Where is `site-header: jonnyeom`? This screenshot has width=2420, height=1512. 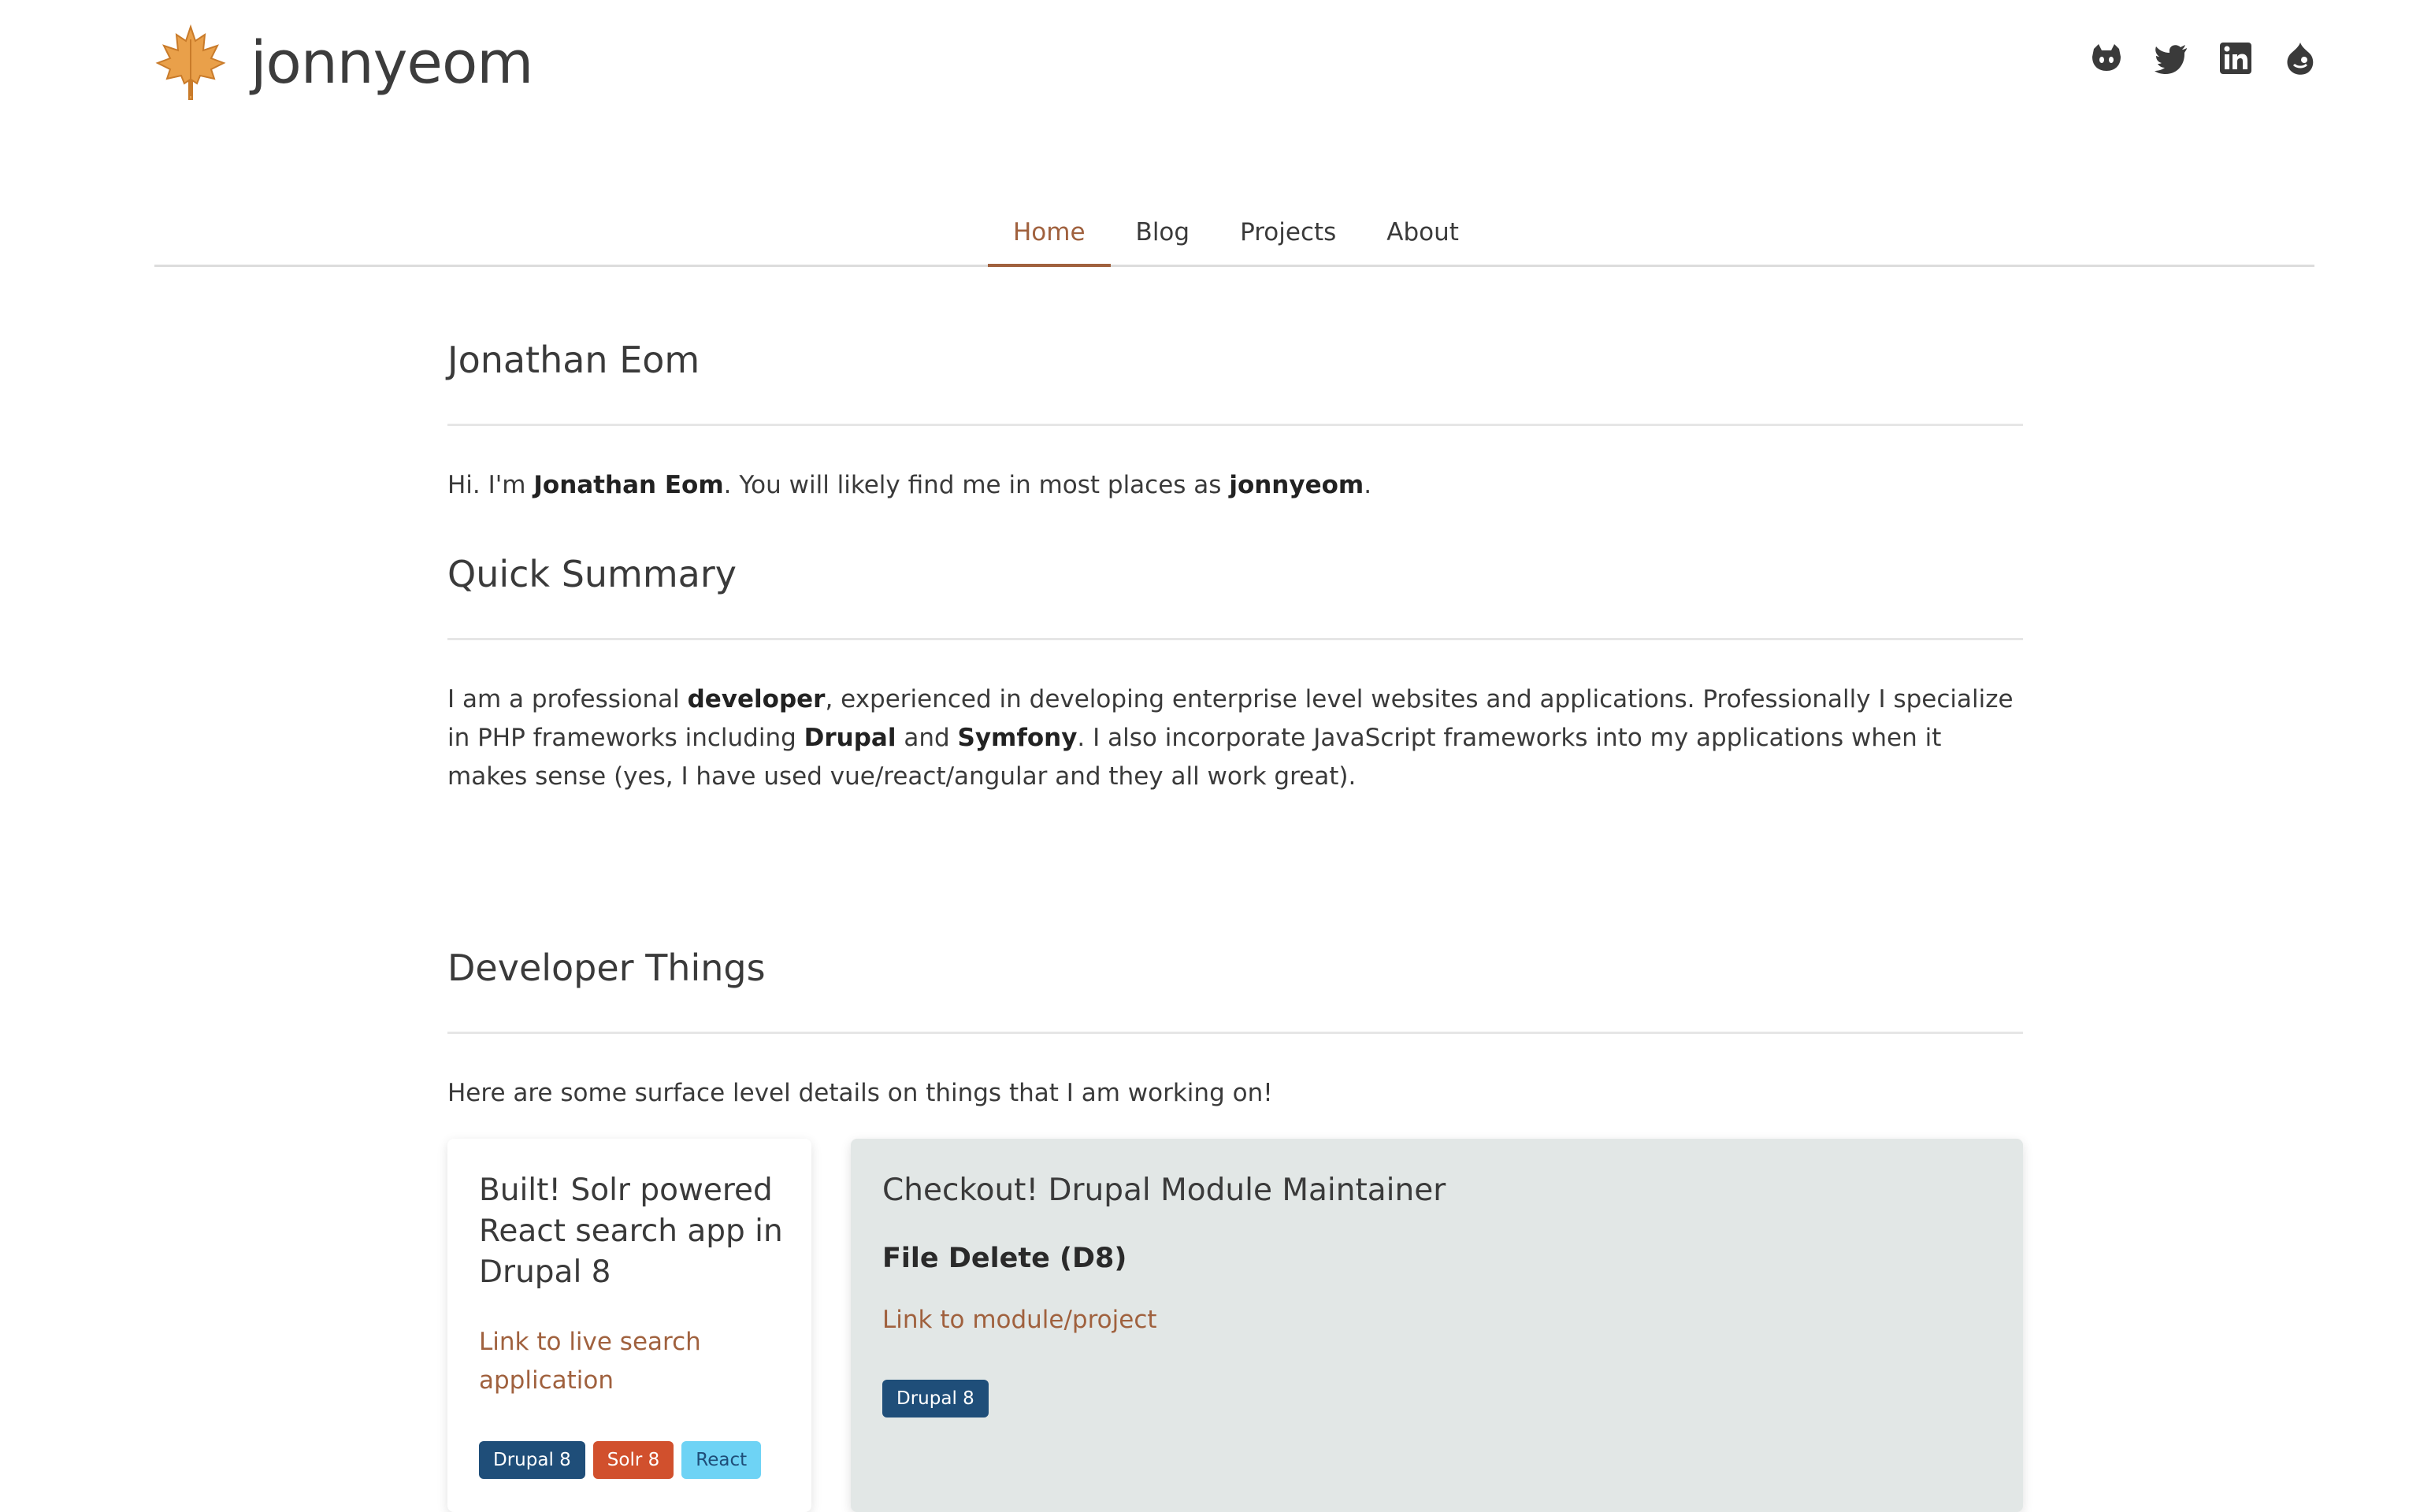 site-header: jonnyeom is located at coordinates (1210, 79).